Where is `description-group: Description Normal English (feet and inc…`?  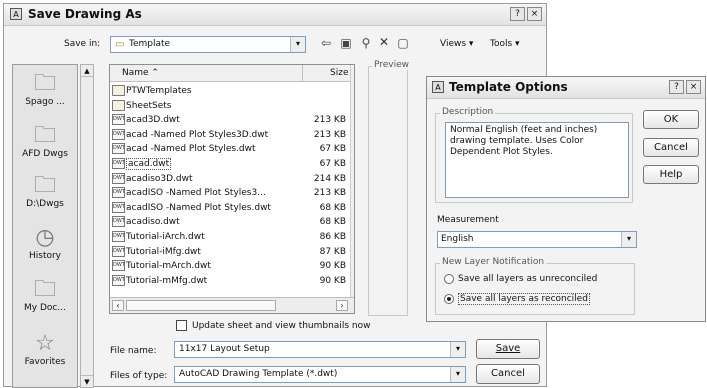
description-group: Description Normal English (feet and inc… is located at coordinates (534, 155).